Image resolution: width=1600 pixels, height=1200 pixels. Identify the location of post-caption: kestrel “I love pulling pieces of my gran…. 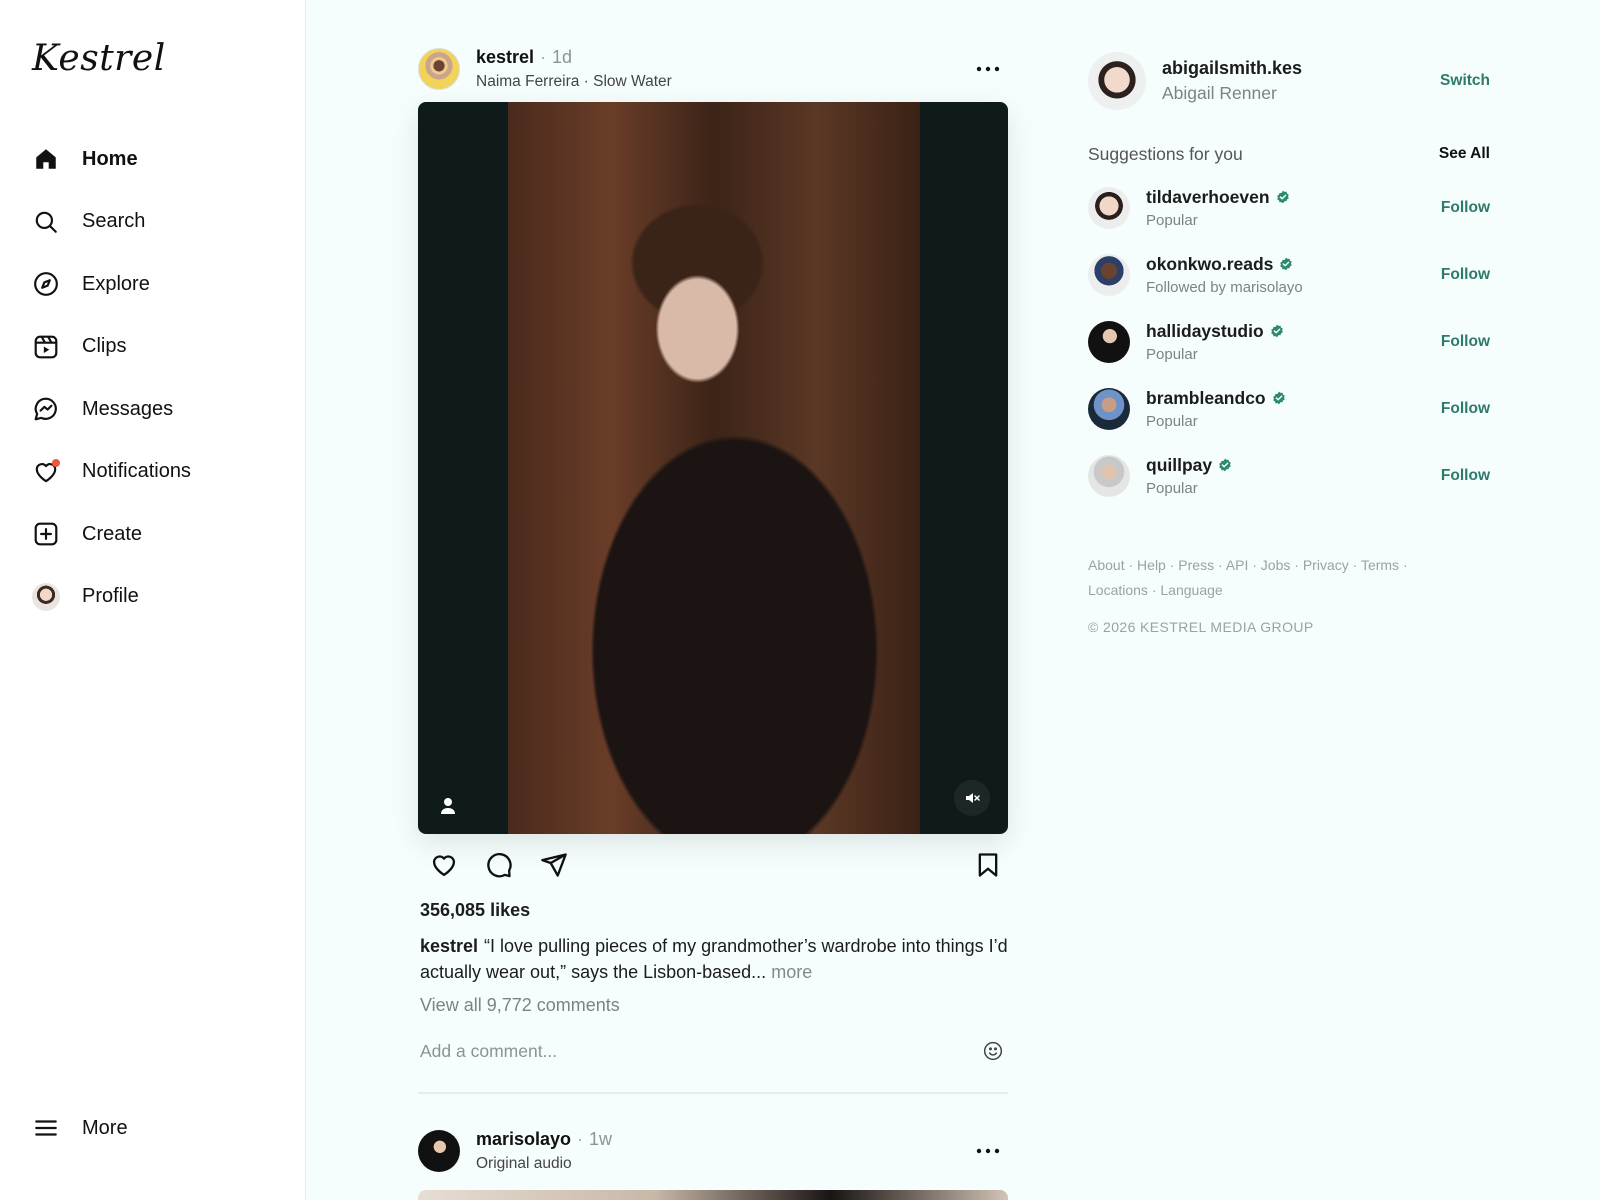
(713, 959).